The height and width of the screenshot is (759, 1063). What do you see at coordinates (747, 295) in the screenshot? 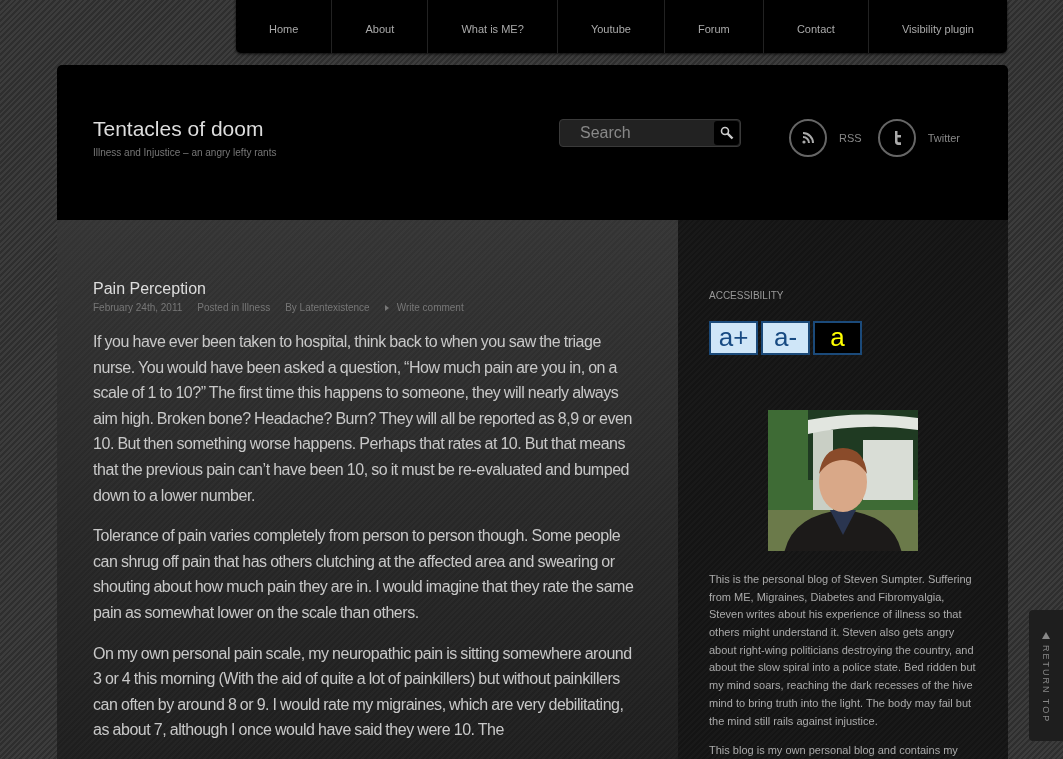
I see `widget-heading: ACCESSIBILITY` at bounding box center [747, 295].